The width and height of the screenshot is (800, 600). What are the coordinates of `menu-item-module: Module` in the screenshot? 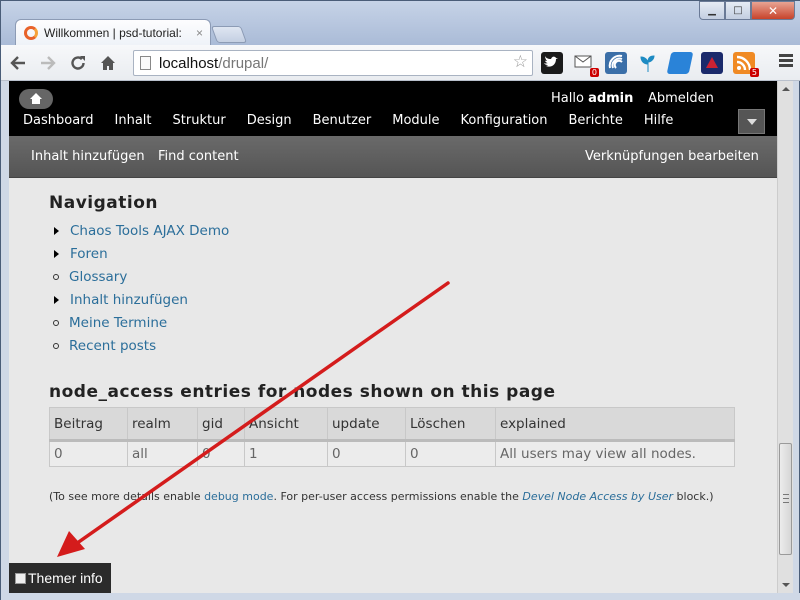 It's located at (415, 120).